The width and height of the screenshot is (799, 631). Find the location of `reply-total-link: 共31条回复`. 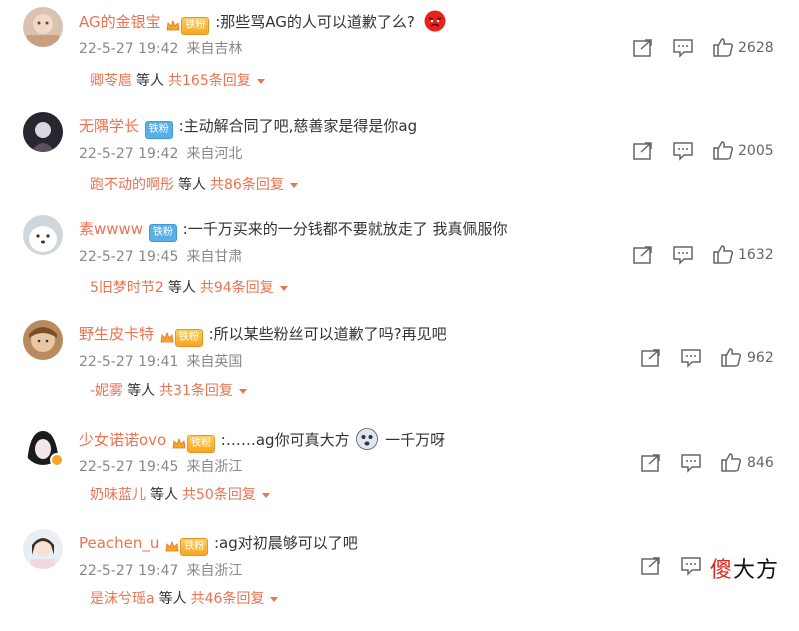

reply-total-link: 共31条回复 is located at coordinates (196, 391).